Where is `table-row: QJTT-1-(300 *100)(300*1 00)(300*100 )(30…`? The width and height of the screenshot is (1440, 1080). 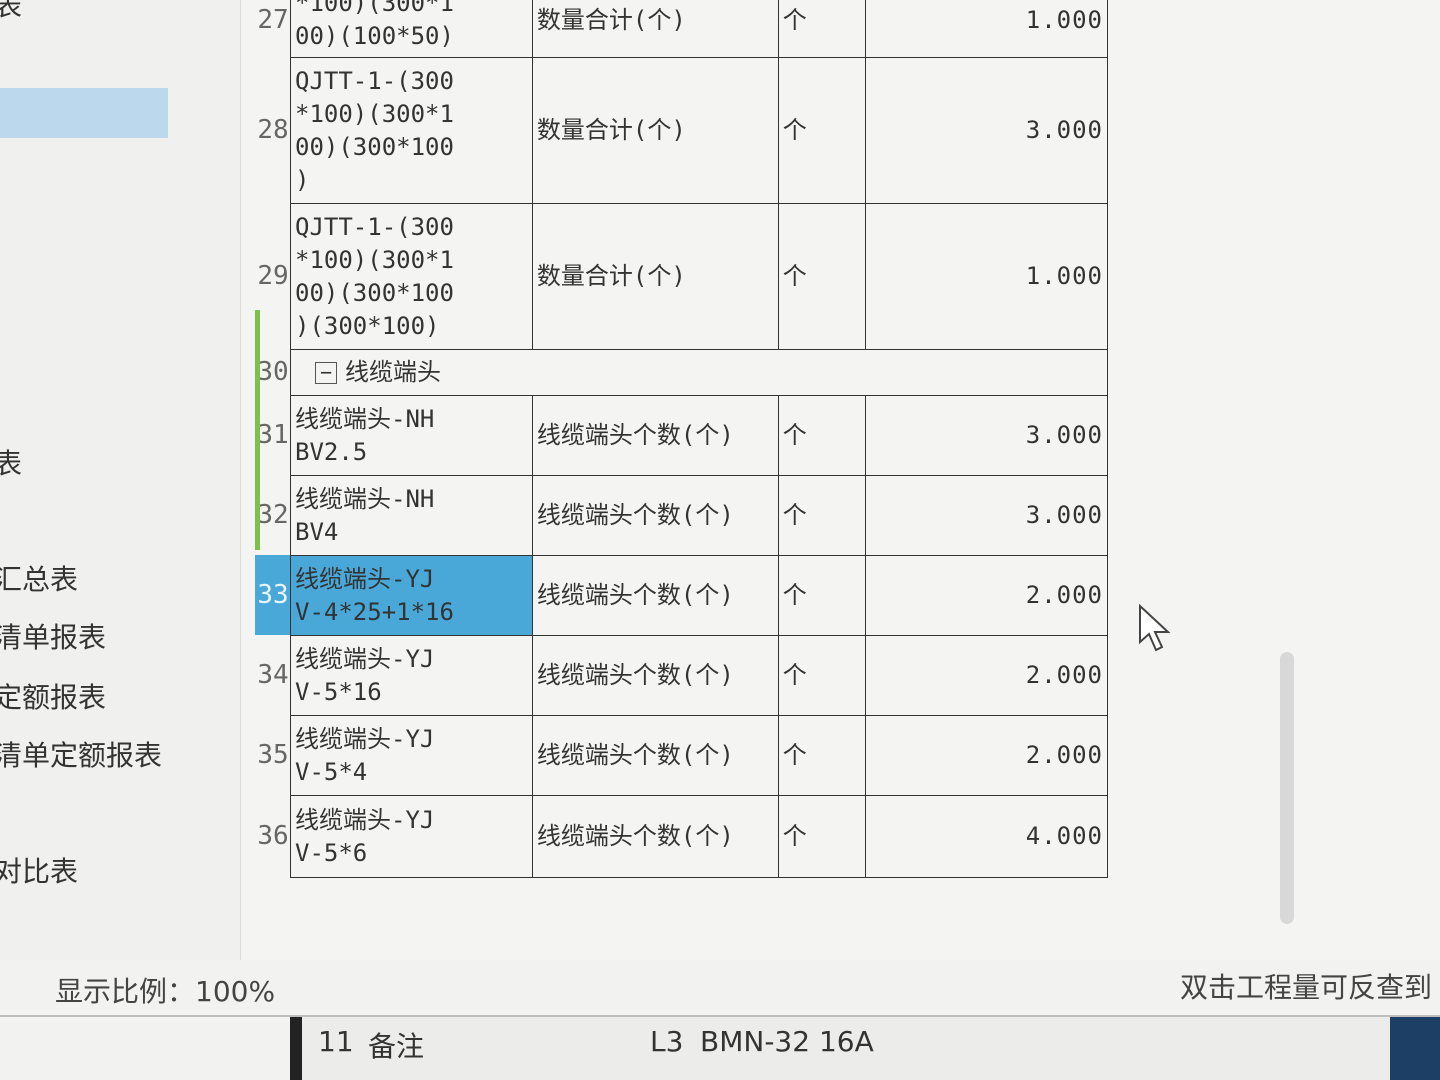 table-row: QJTT-1-(300 *100)(300*1 00)(300*100 )(30… is located at coordinates (699, 276).